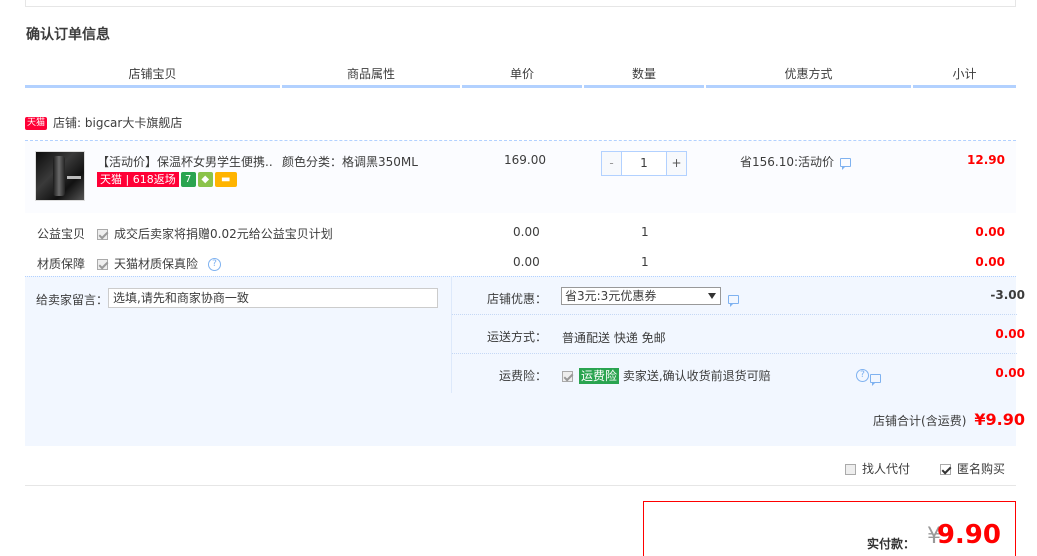 This screenshot has width=1037, height=556. I want to click on shipping-label: 运送方式：, so click(516, 337).